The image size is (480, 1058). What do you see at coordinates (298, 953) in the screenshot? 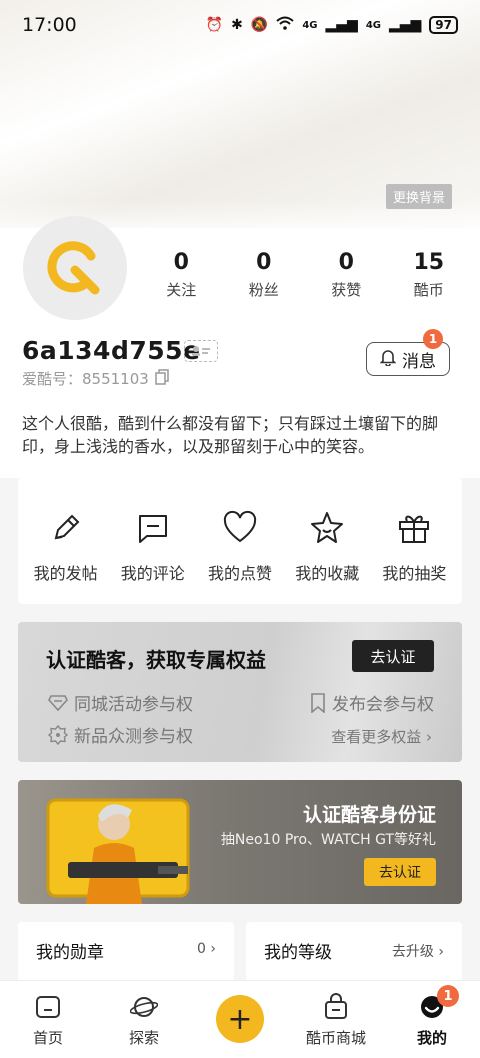
I see `level-title: 我的等级` at bounding box center [298, 953].